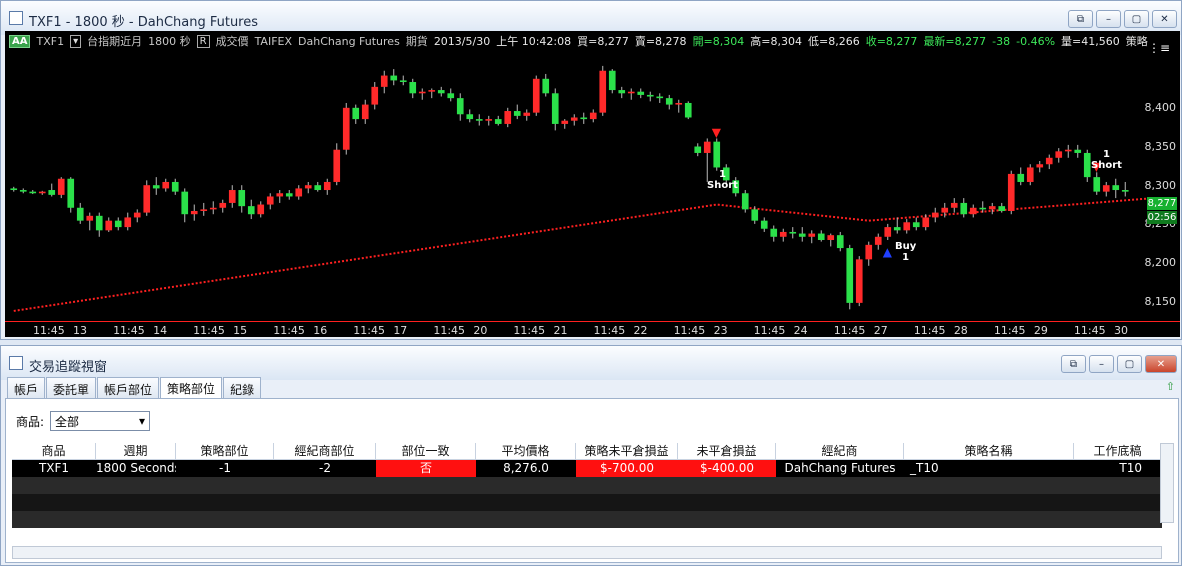 This screenshot has height=566, width=1182. What do you see at coordinates (325, 468) in the screenshot?
I see `cell-broker-position: -2` at bounding box center [325, 468].